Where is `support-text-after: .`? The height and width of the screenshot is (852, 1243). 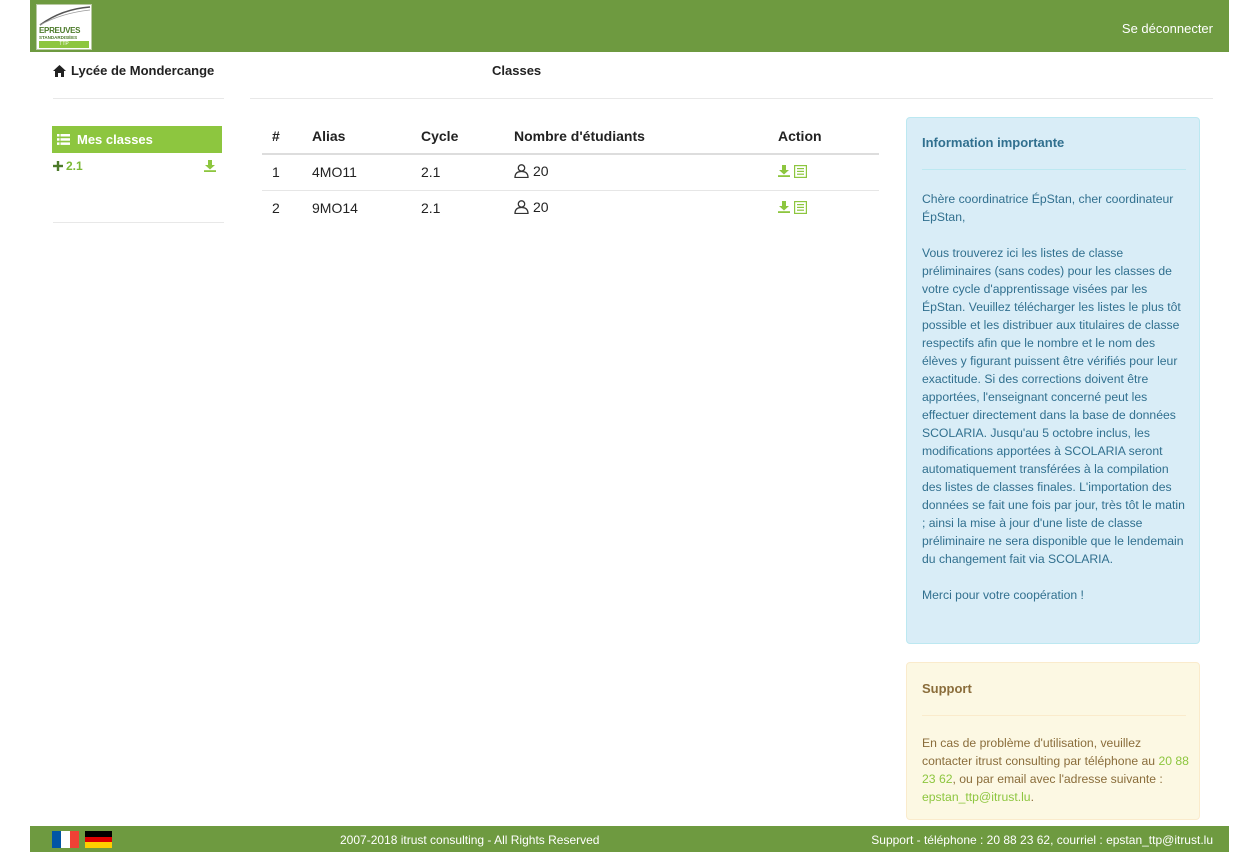
support-text-after: . is located at coordinates (1032, 797).